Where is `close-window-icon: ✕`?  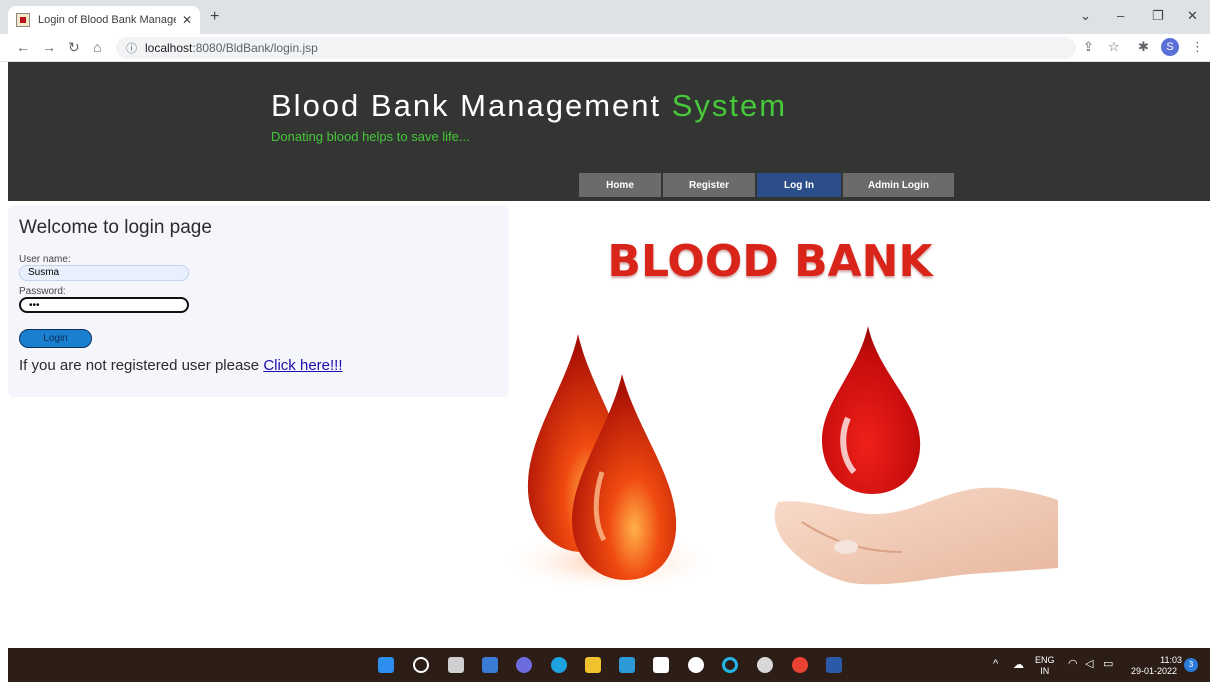
close-window-icon: ✕ is located at coordinates (1192, 16).